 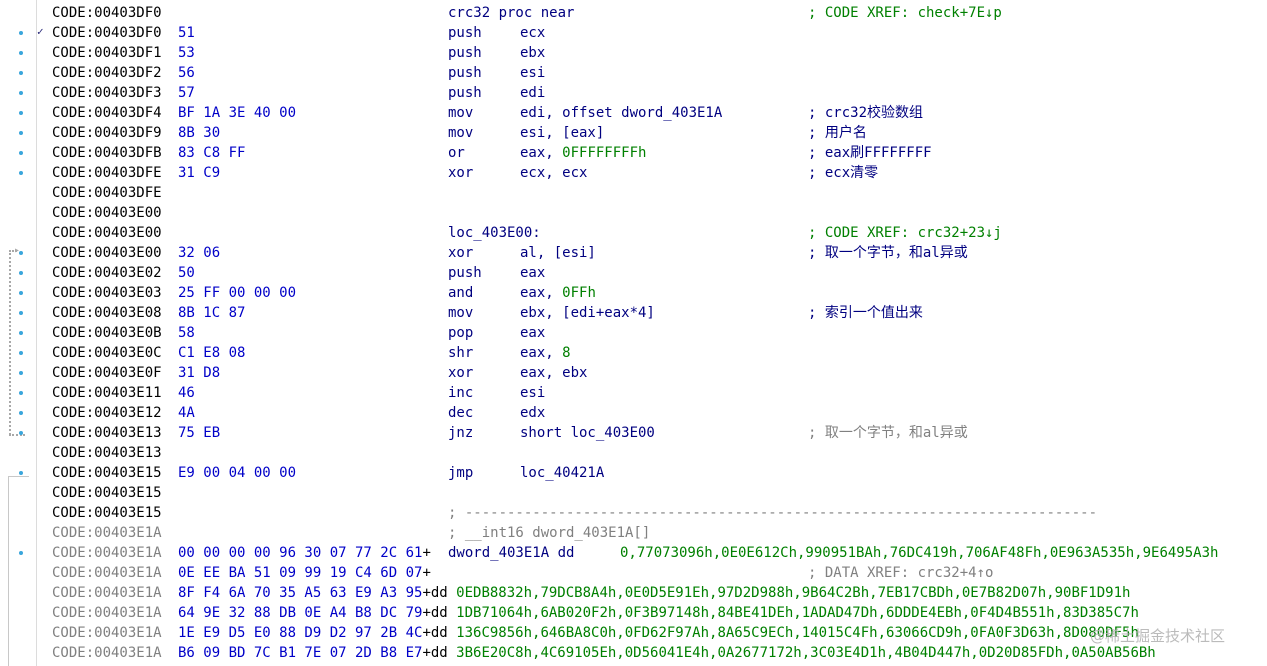 What do you see at coordinates (532, 93) in the screenshot?
I see `operands: edi` at bounding box center [532, 93].